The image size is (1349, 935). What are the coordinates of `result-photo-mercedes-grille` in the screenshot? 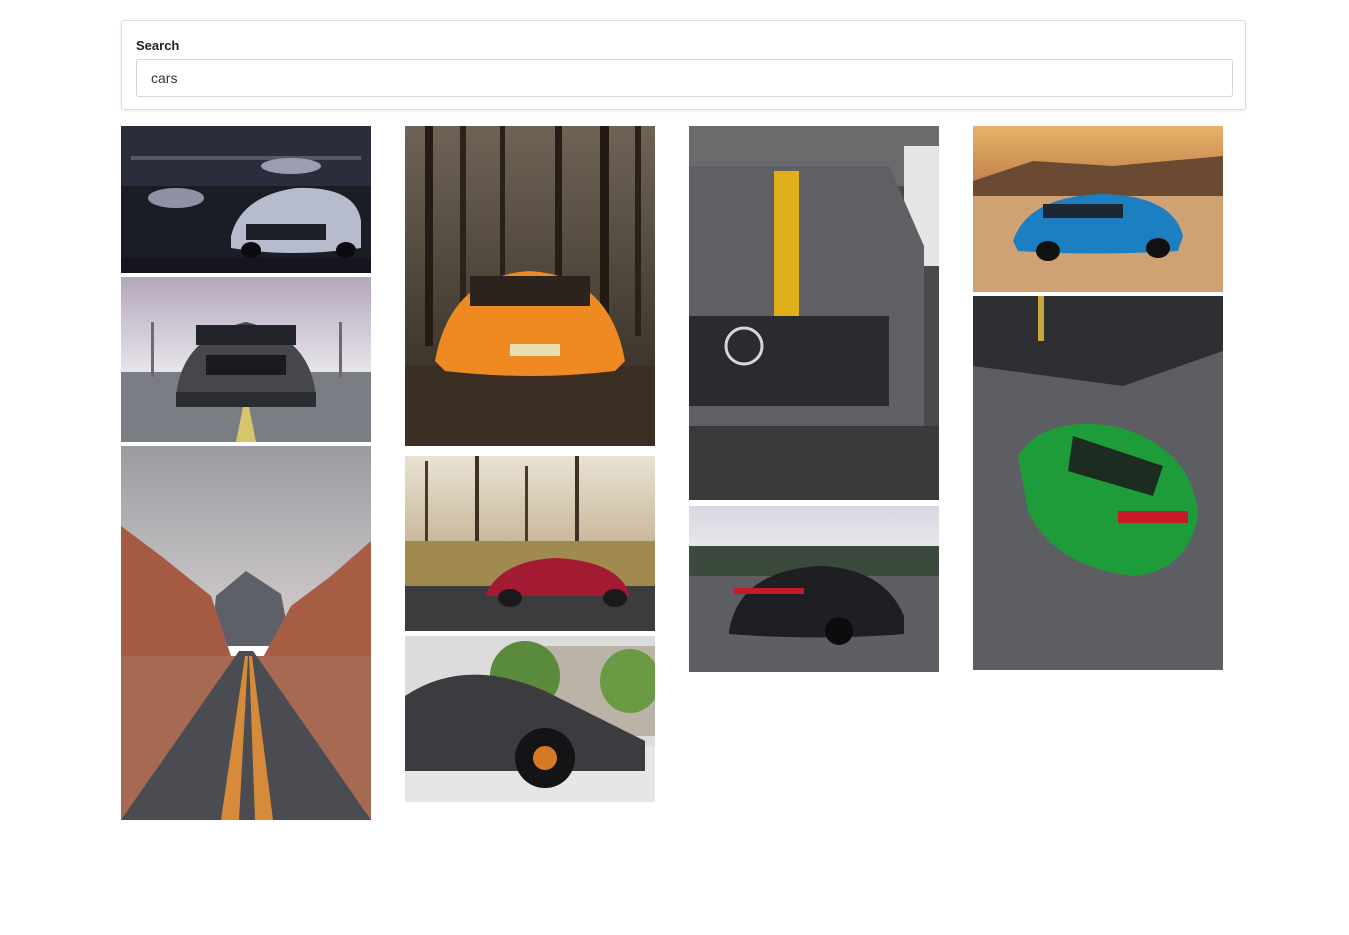 It's located at (814, 313).